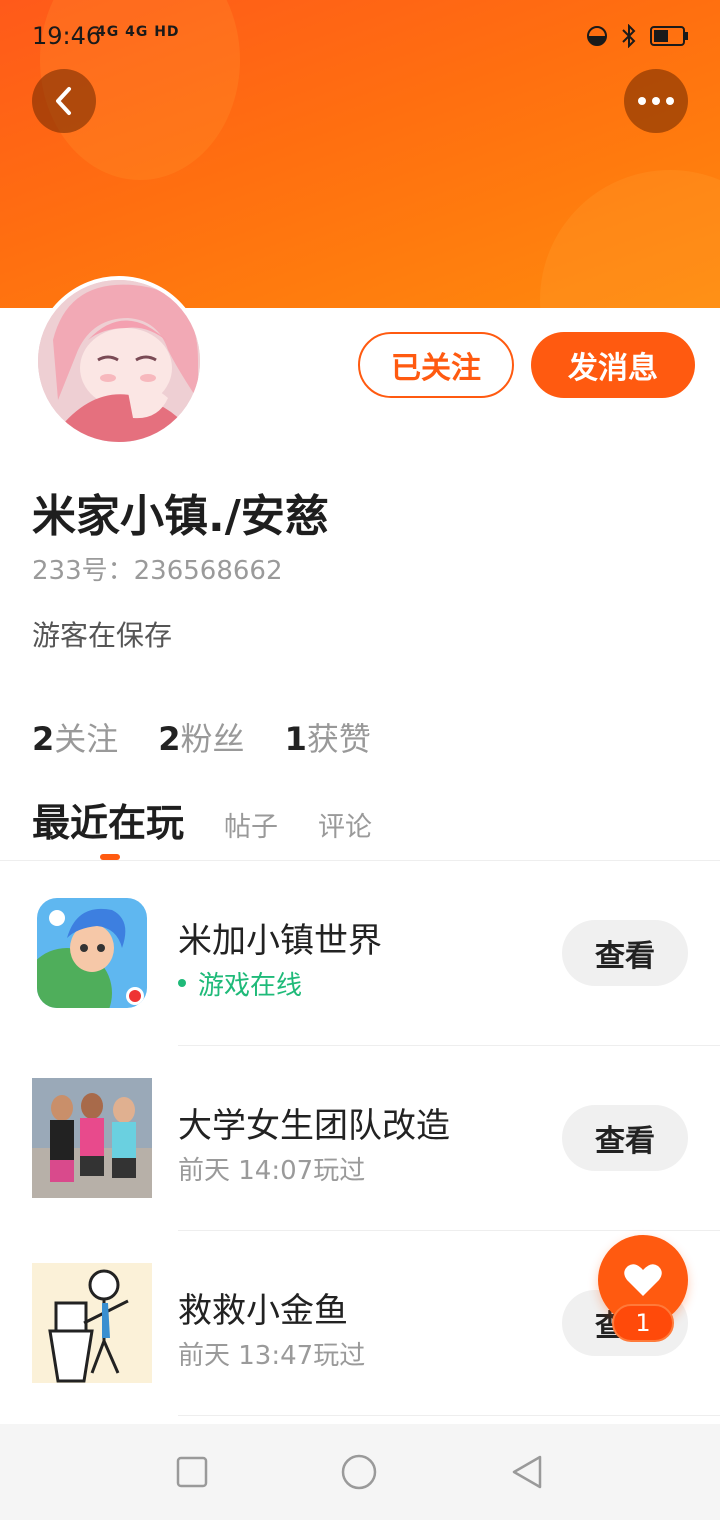  Describe the element at coordinates (449, 1415) in the screenshot. I see `divider` at that location.